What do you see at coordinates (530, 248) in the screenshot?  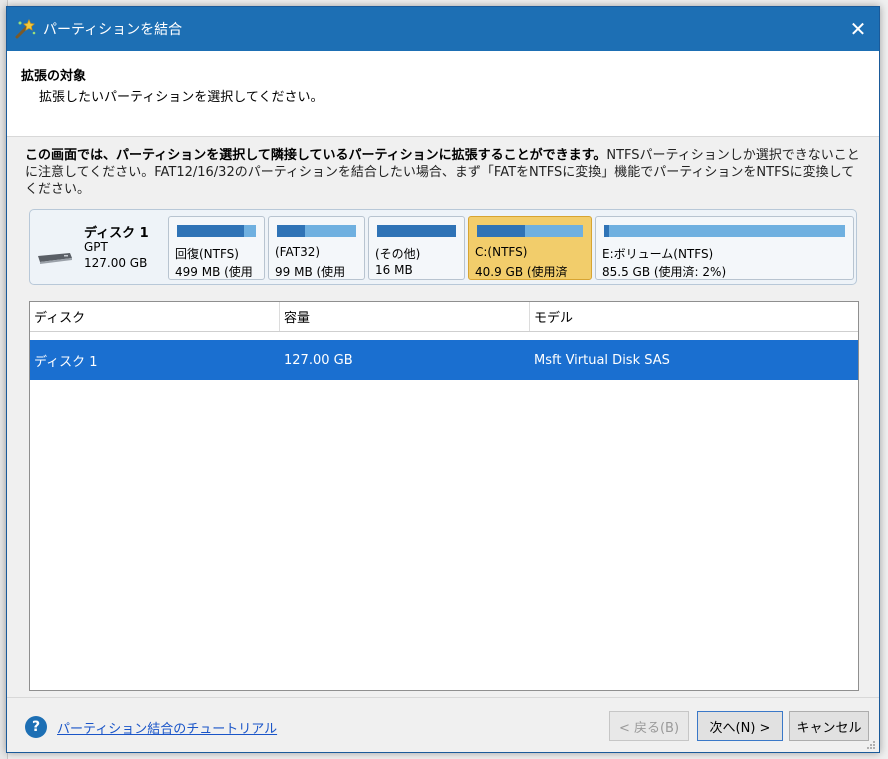 I see `partition-c-selected: C:(NTFS) 40.9 GB (使用済` at bounding box center [530, 248].